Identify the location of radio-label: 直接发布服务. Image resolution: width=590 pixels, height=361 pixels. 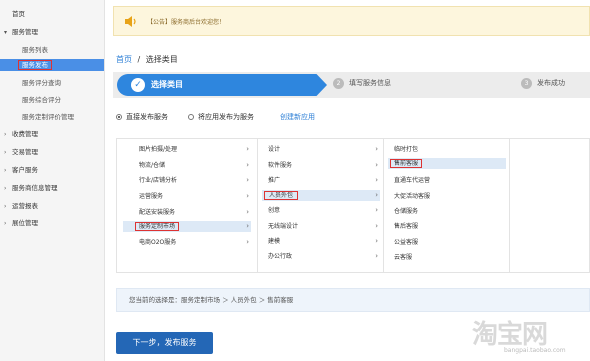
(147, 117).